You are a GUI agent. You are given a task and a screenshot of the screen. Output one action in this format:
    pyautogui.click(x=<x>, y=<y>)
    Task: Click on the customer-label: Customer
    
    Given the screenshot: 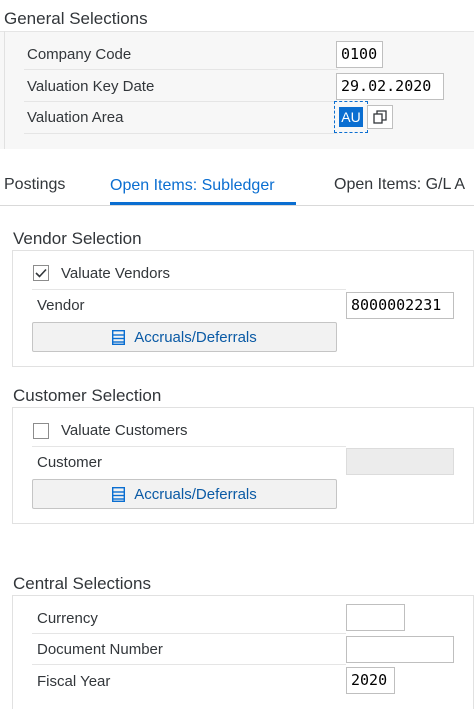 What is the action you would take?
    pyautogui.click(x=70, y=462)
    